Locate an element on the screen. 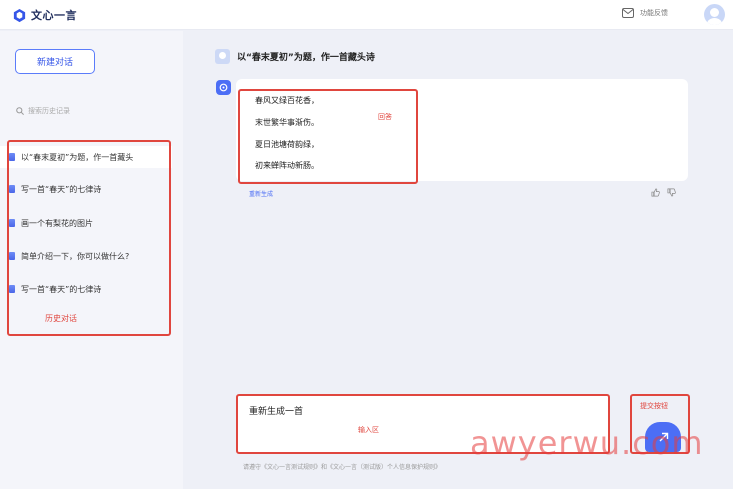  user-message: 以“春末夏初”为题，作一首藏头诗 is located at coordinates (295, 56).